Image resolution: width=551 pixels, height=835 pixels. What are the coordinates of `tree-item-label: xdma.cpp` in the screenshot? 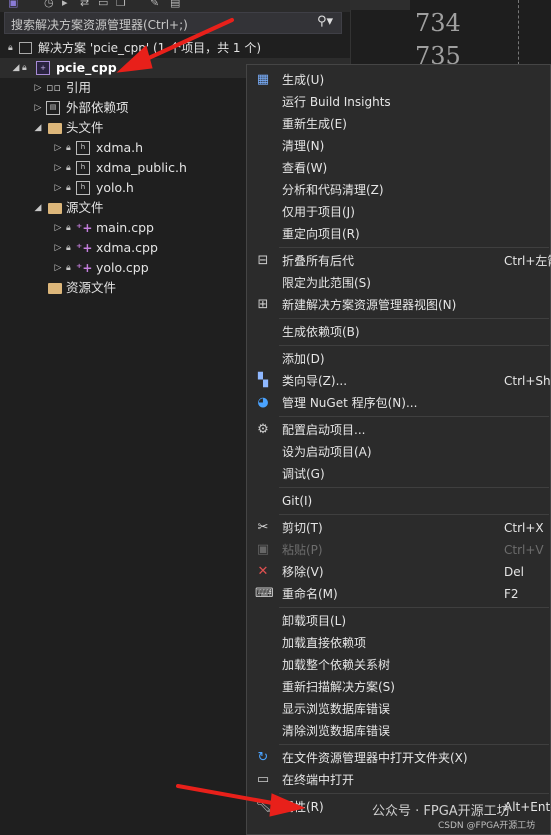 It's located at (127, 247).